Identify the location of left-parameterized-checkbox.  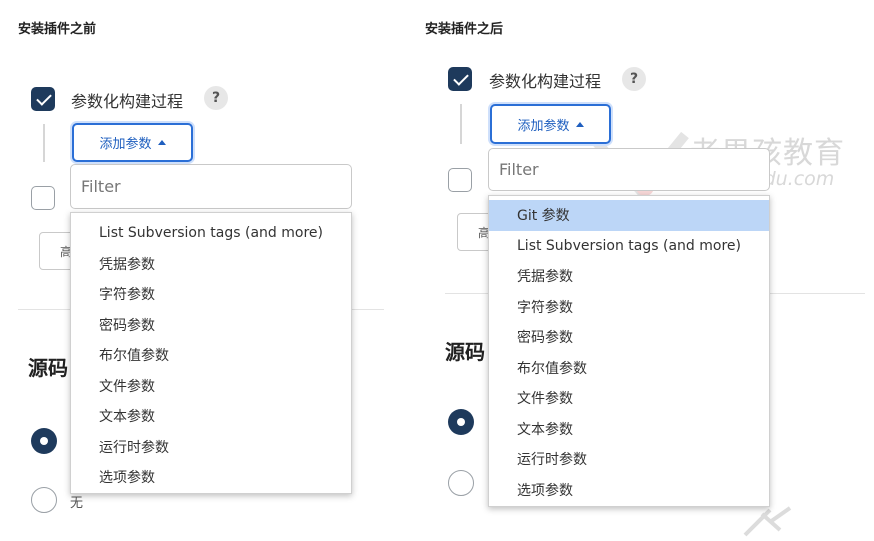
(43, 99).